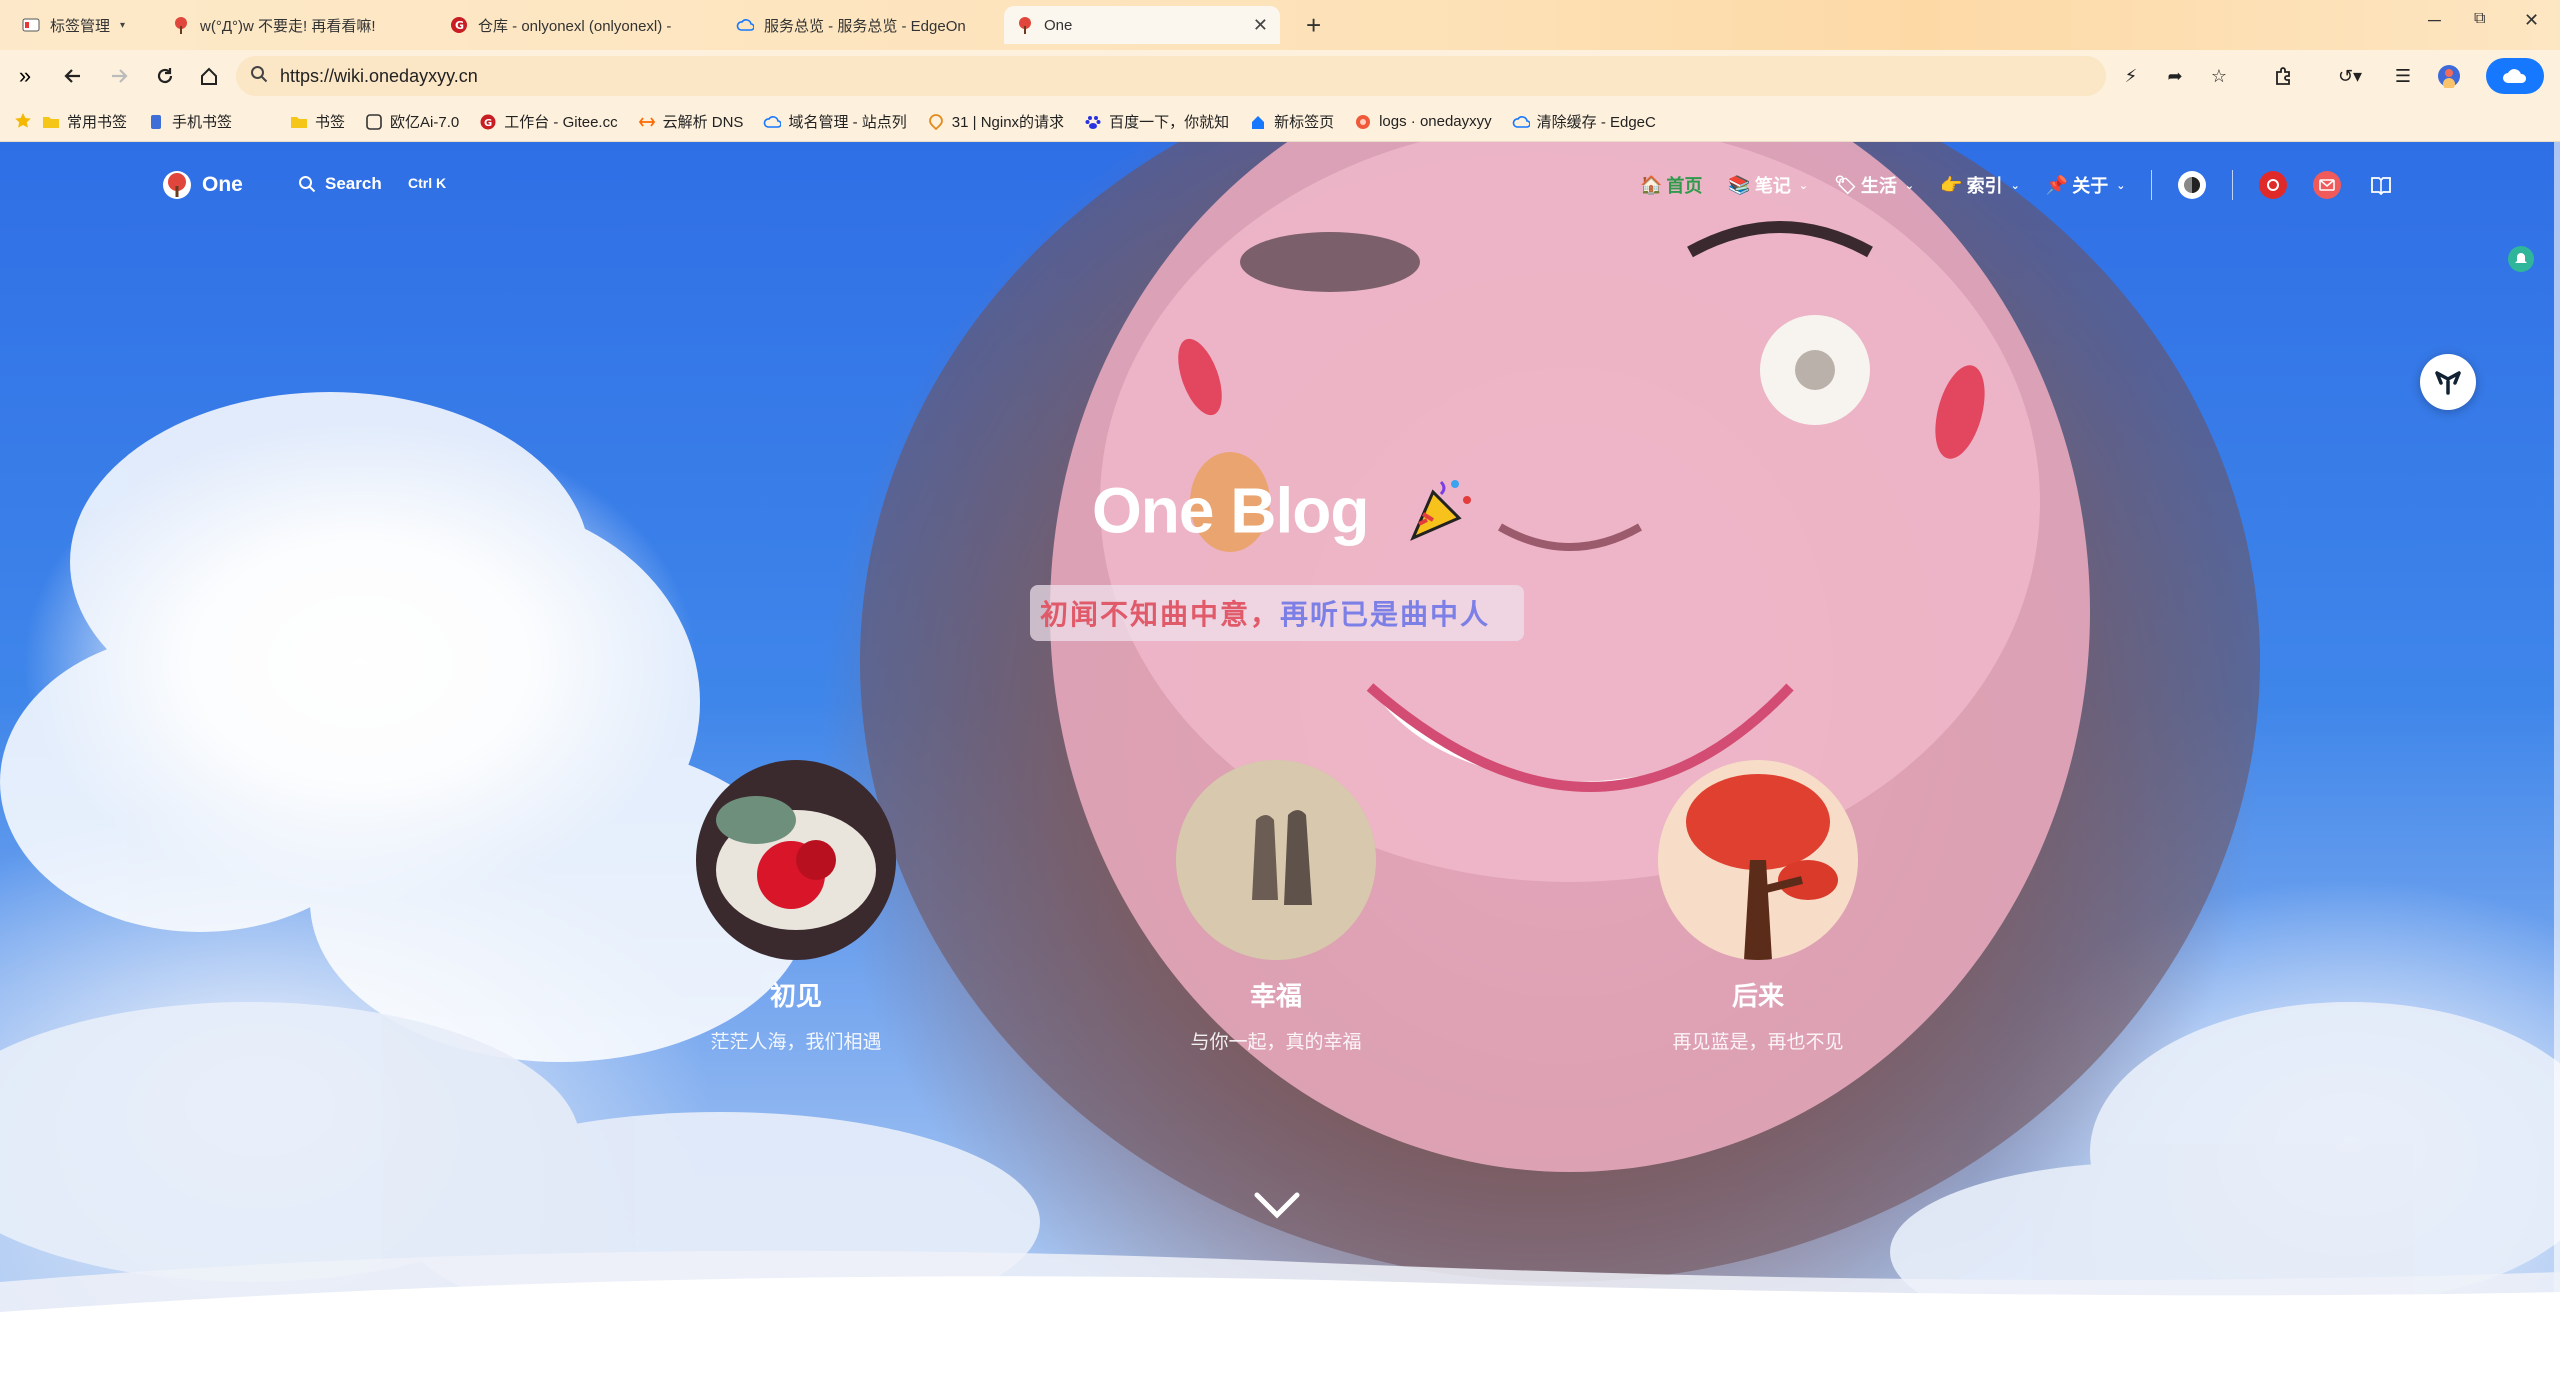 Image resolution: width=2560 pixels, height=1386 pixels. I want to click on bookmark-item: 31 | Nginx的请求, so click(995, 121).